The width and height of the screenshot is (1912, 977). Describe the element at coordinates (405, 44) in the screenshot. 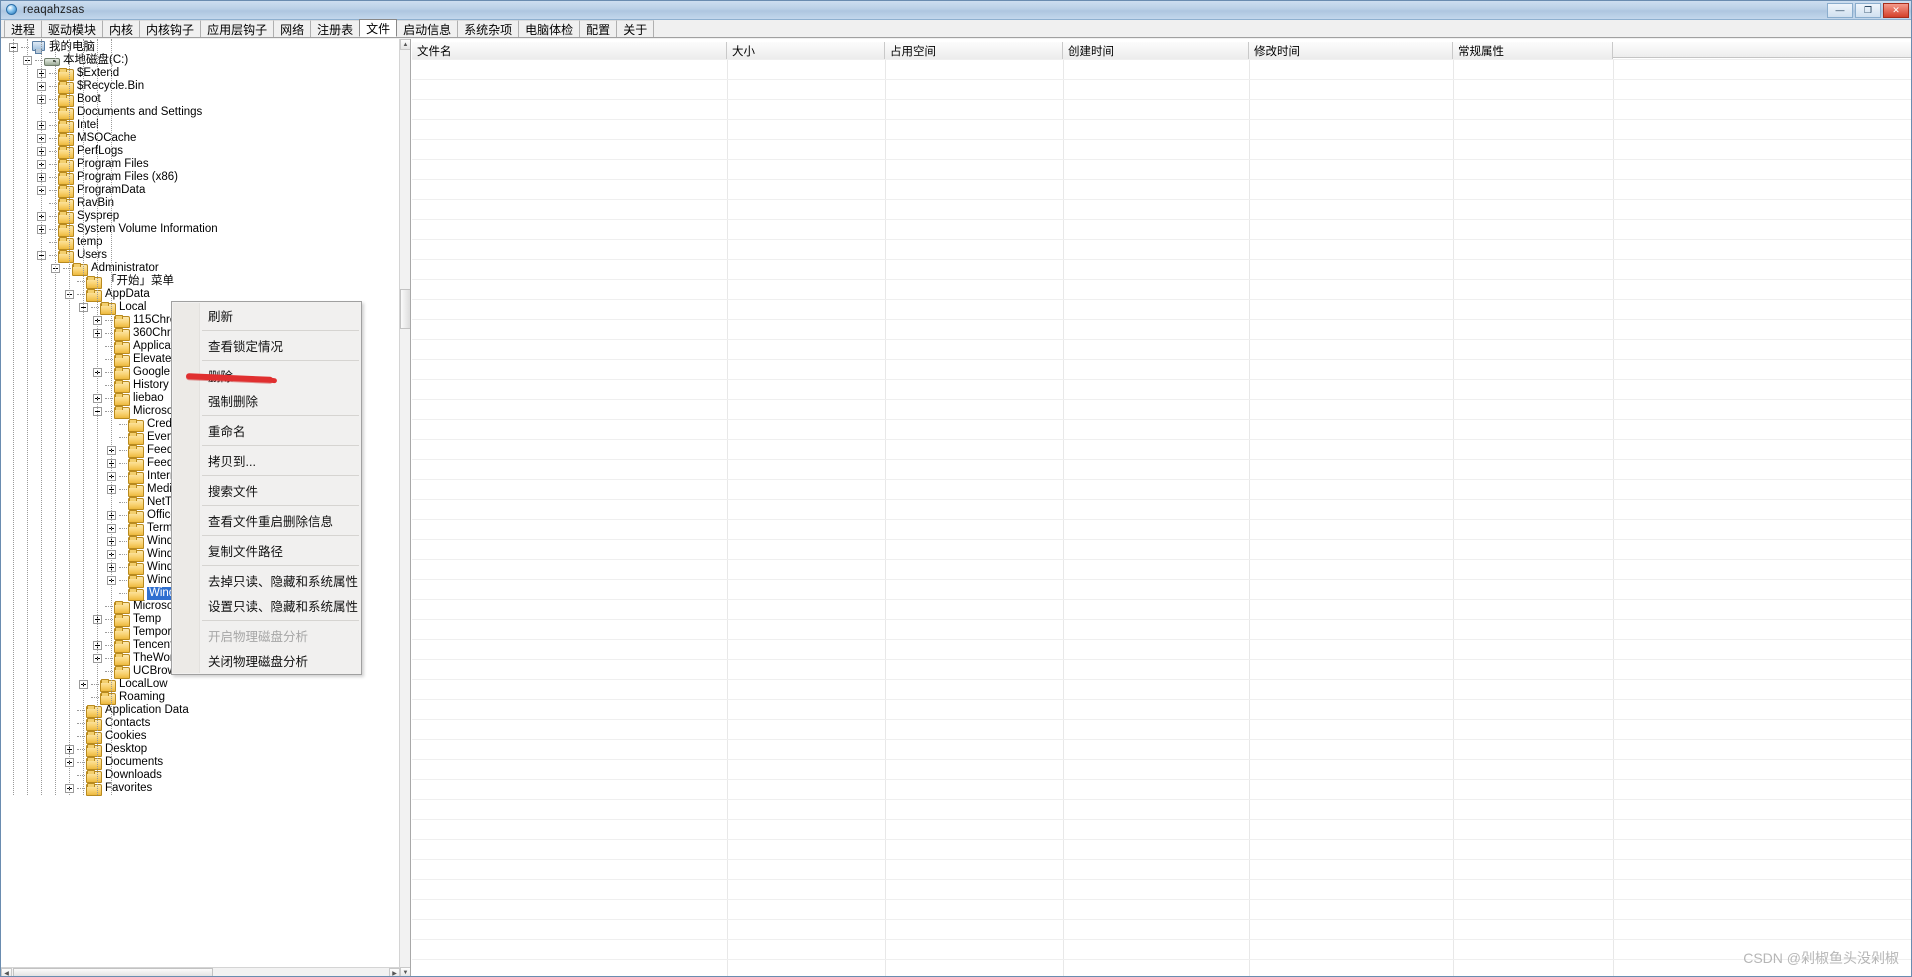

I see `tree-scroll-up-icon: ▲` at that location.